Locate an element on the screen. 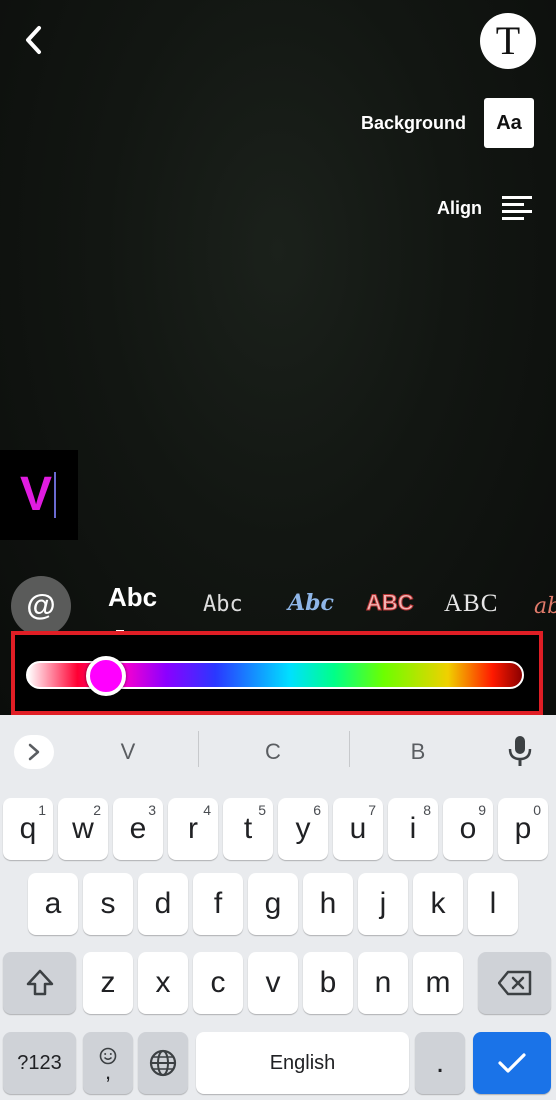 This screenshot has height=1100, width=556. key-e: e3 is located at coordinates (138, 829).